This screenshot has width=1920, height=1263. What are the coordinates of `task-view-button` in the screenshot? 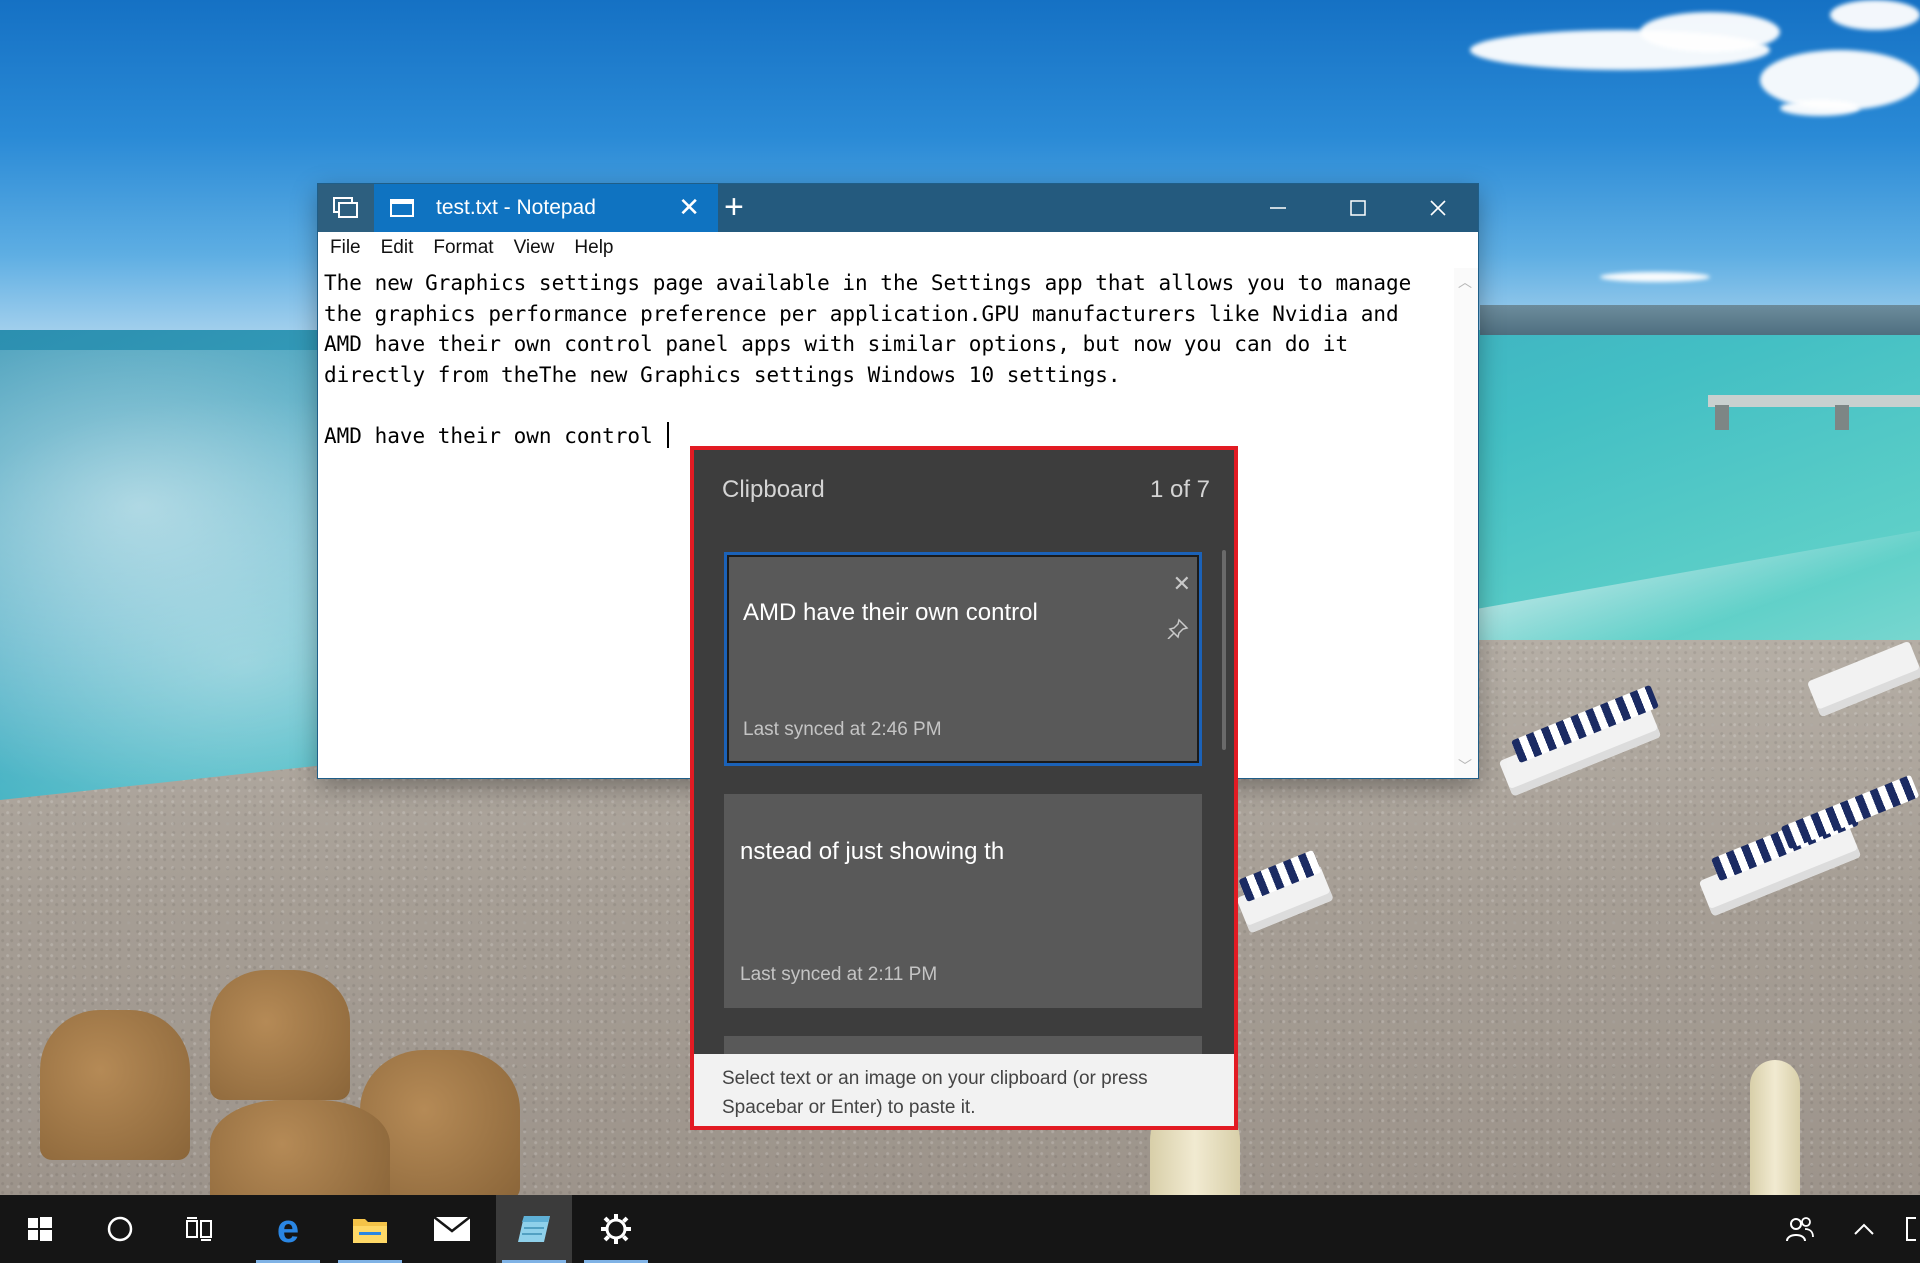 It's located at (200, 1229).